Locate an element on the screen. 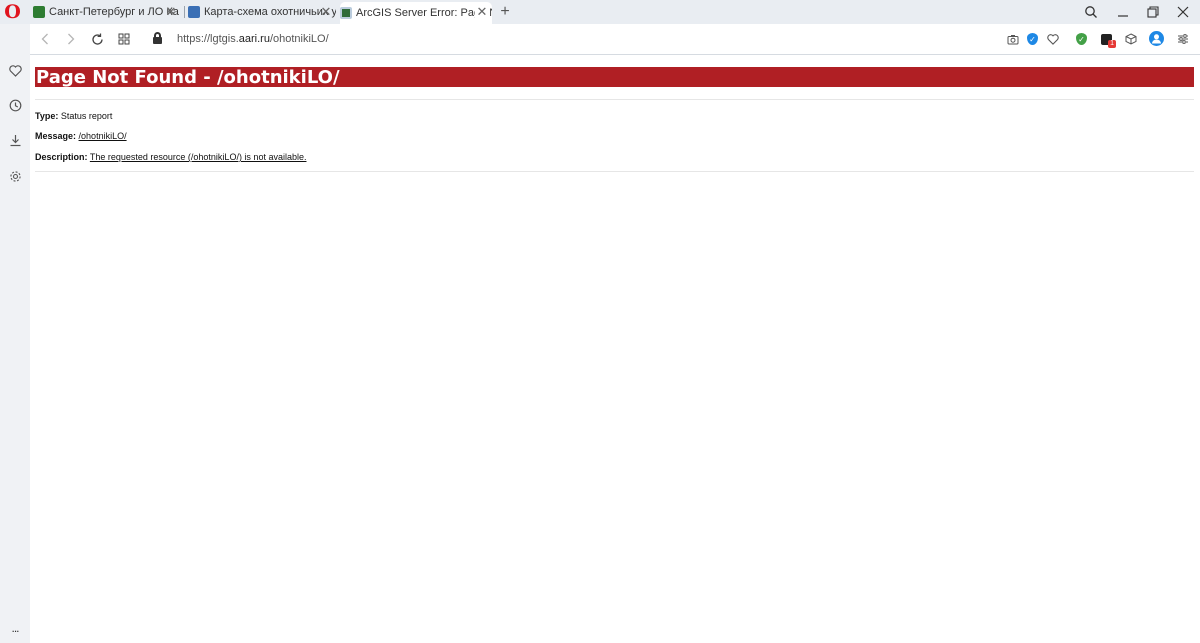 This screenshot has width=1200, height=643. tab-separator is located at coordinates (184, 12).